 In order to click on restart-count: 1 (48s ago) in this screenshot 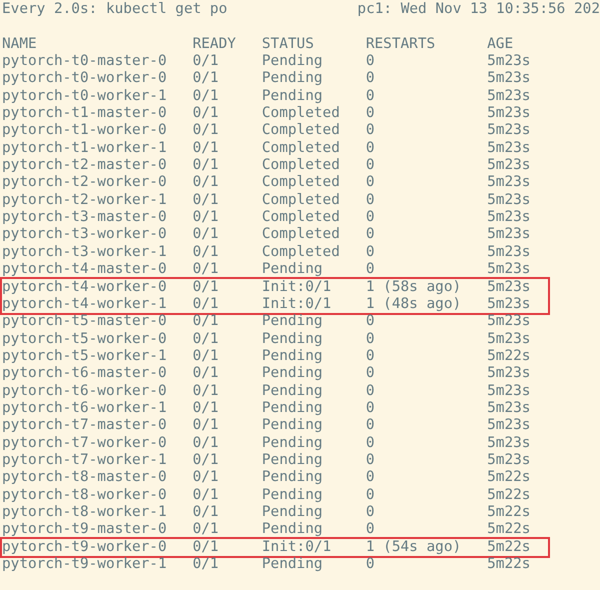, I will do `click(414, 305)`.